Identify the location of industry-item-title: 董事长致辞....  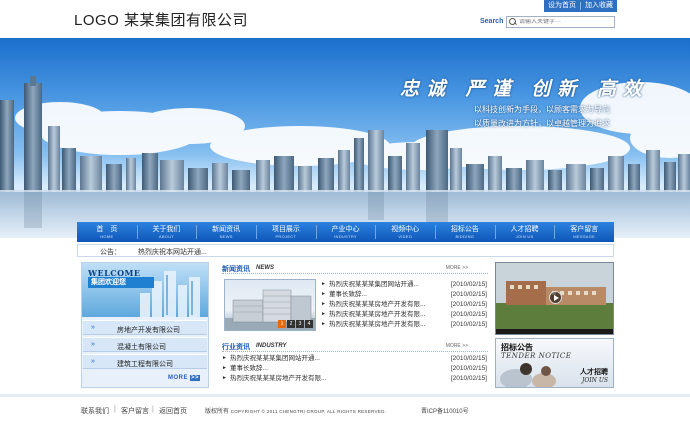
(249, 368).